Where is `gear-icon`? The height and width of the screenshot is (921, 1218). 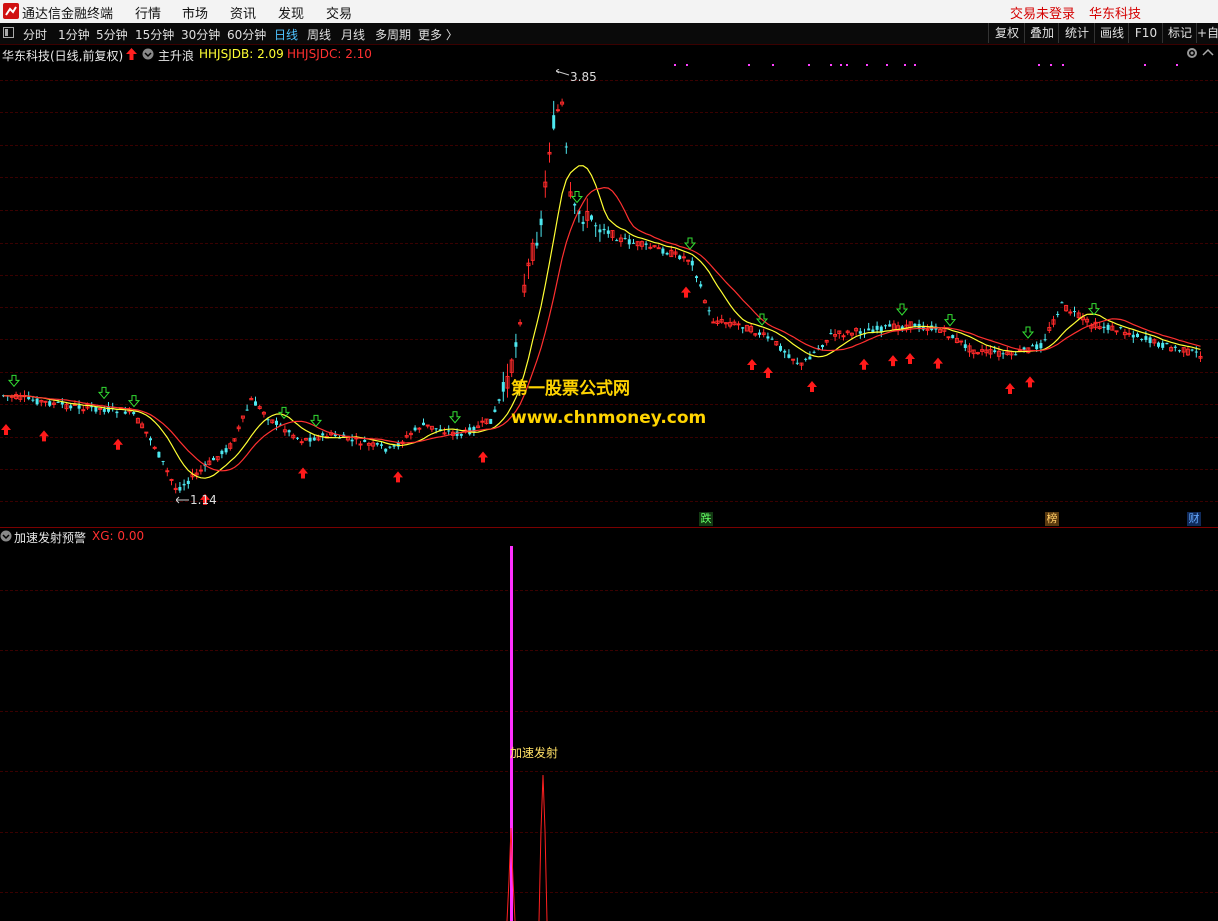
gear-icon is located at coordinates (1192, 53).